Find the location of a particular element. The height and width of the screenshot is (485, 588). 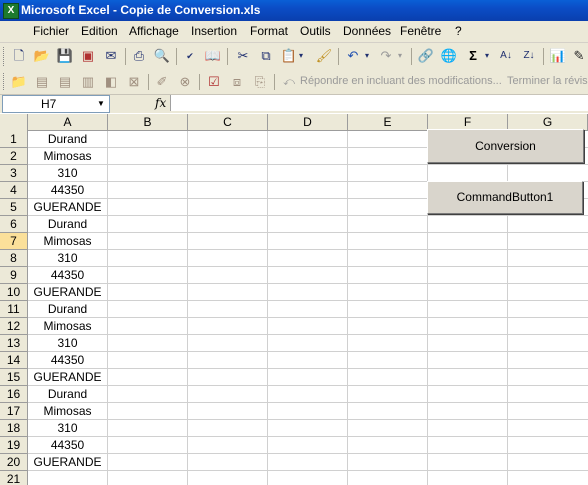

chevron-down-icon: ▼ is located at coordinates (101, 104).